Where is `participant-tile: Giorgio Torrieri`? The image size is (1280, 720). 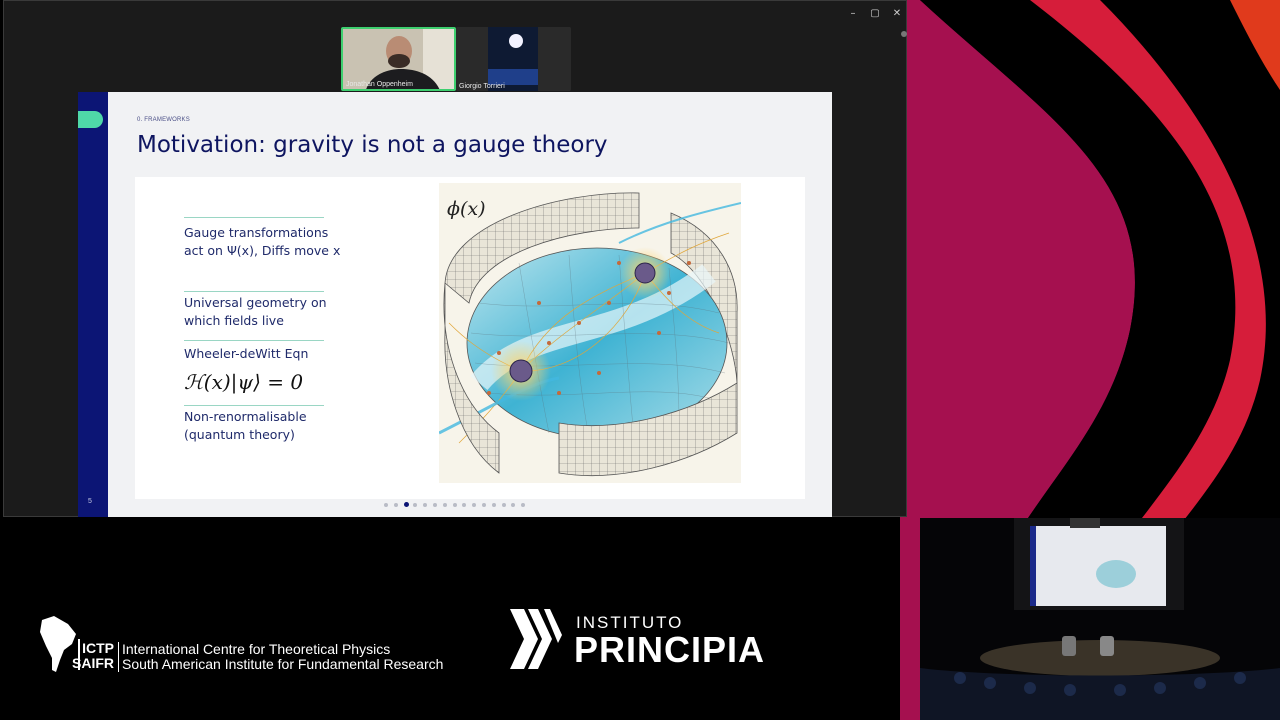 participant-tile: Giorgio Torrieri is located at coordinates (513, 59).